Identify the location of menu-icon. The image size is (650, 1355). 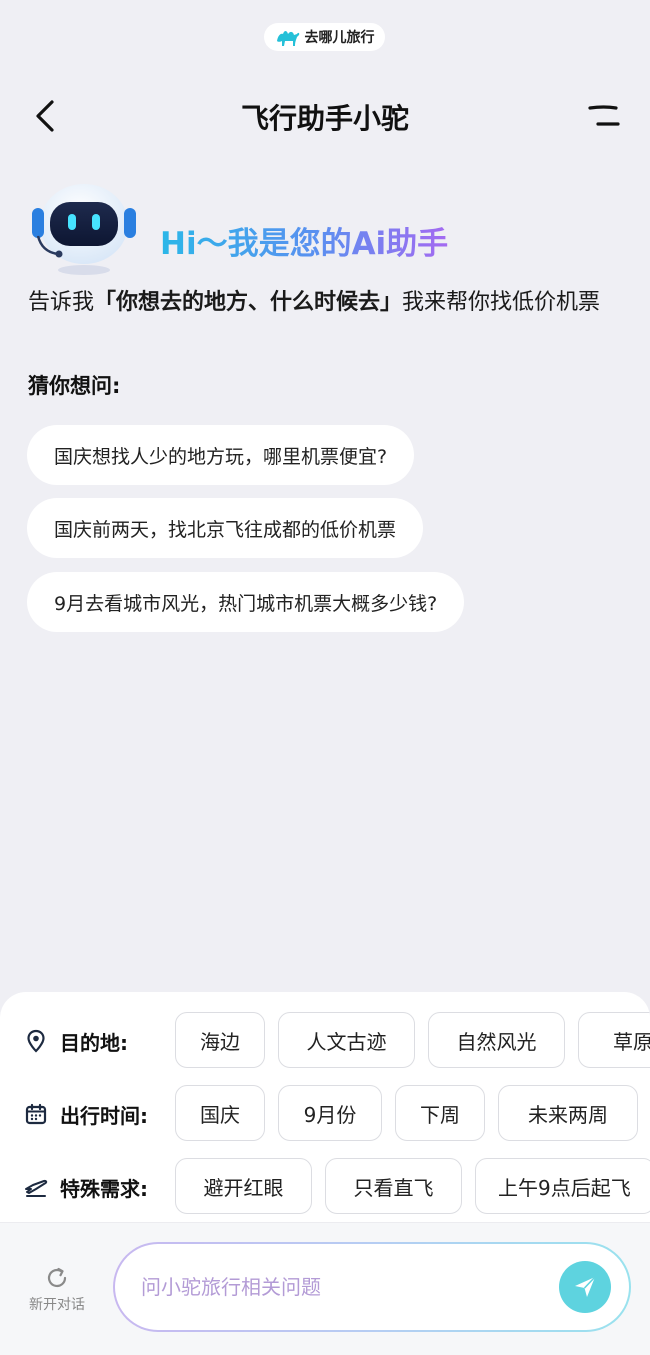
(604, 116).